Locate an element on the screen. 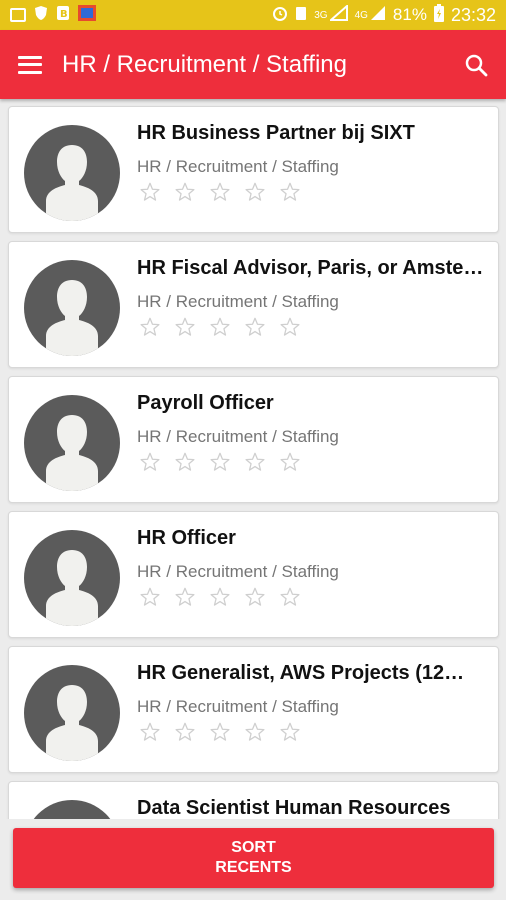 This screenshot has width=506, height=900. job-title: HR Officer is located at coordinates (186, 538).